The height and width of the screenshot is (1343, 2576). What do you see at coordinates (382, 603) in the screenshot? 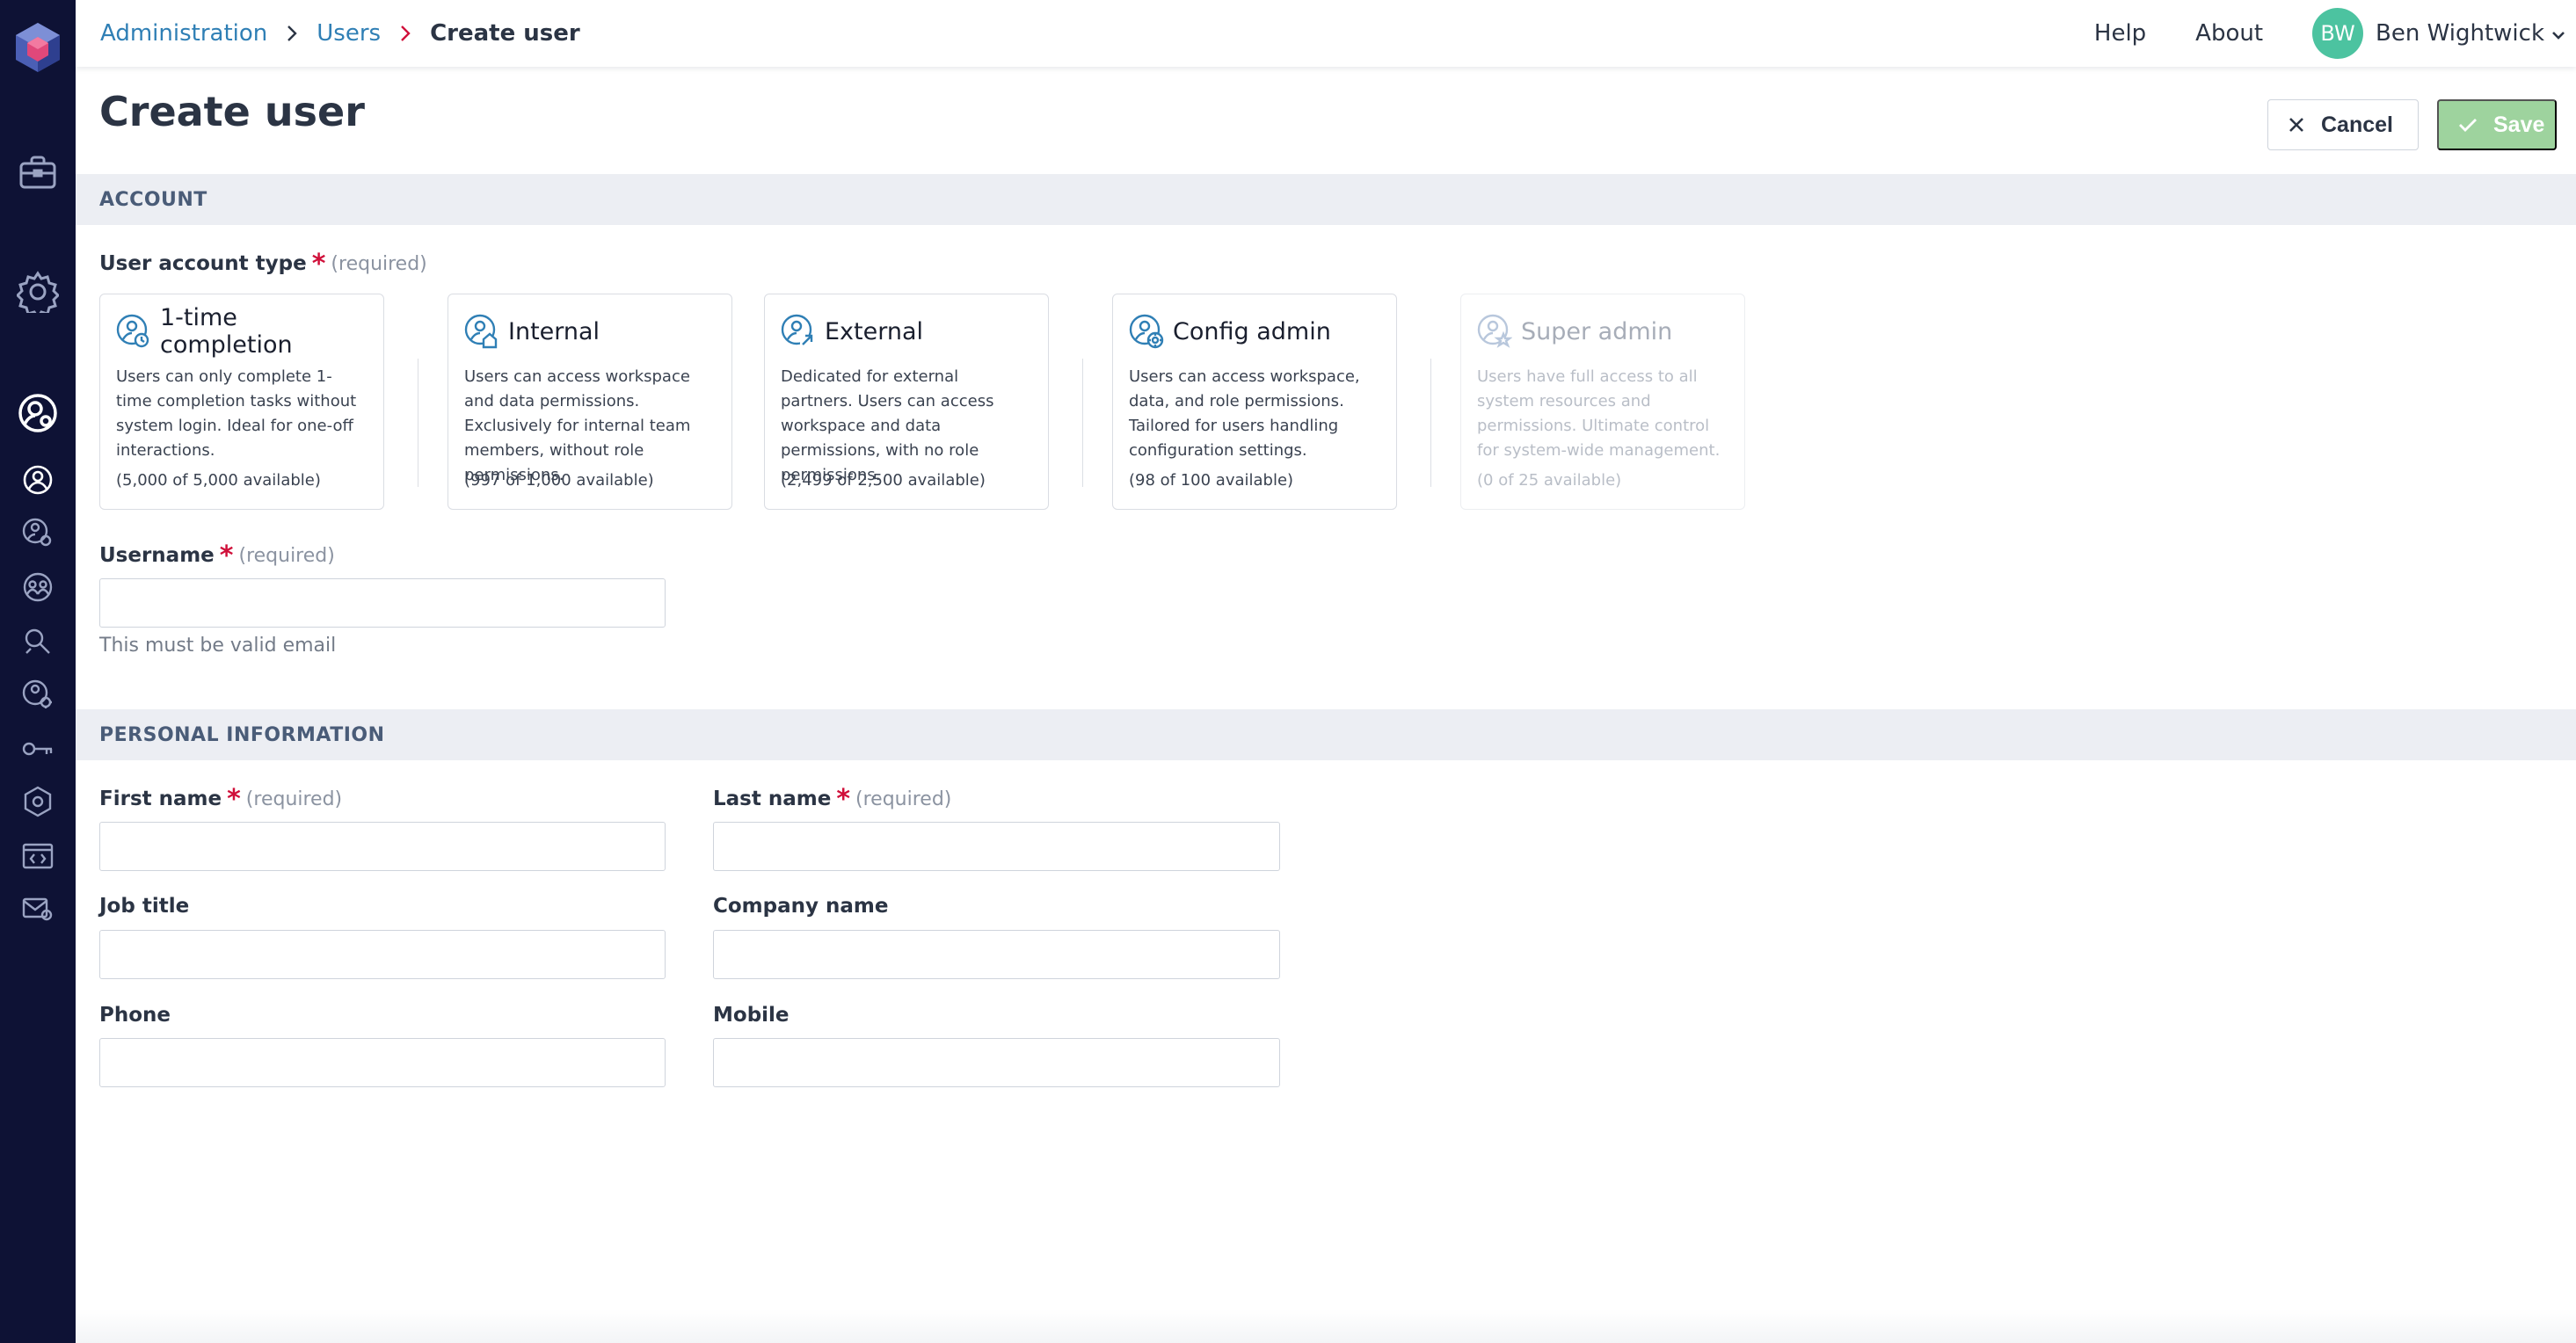
I see `username-input` at bounding box center [382, 603].